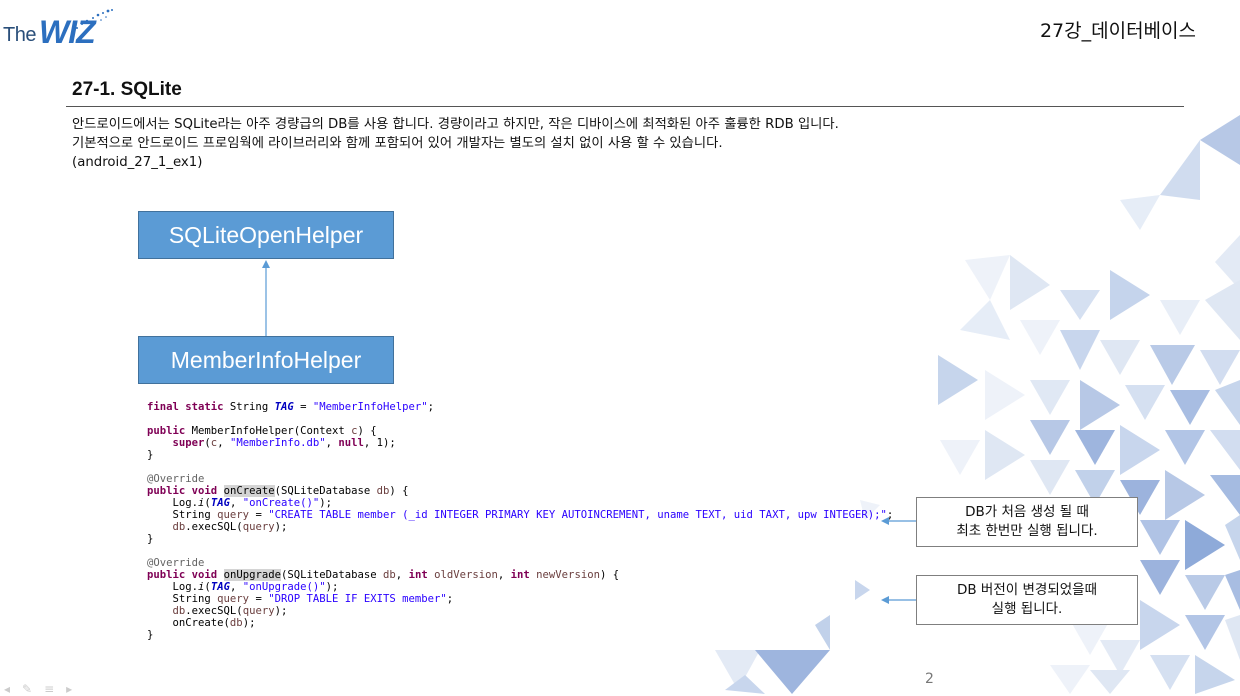  I want to click on code-token: public, so click(166, 431).